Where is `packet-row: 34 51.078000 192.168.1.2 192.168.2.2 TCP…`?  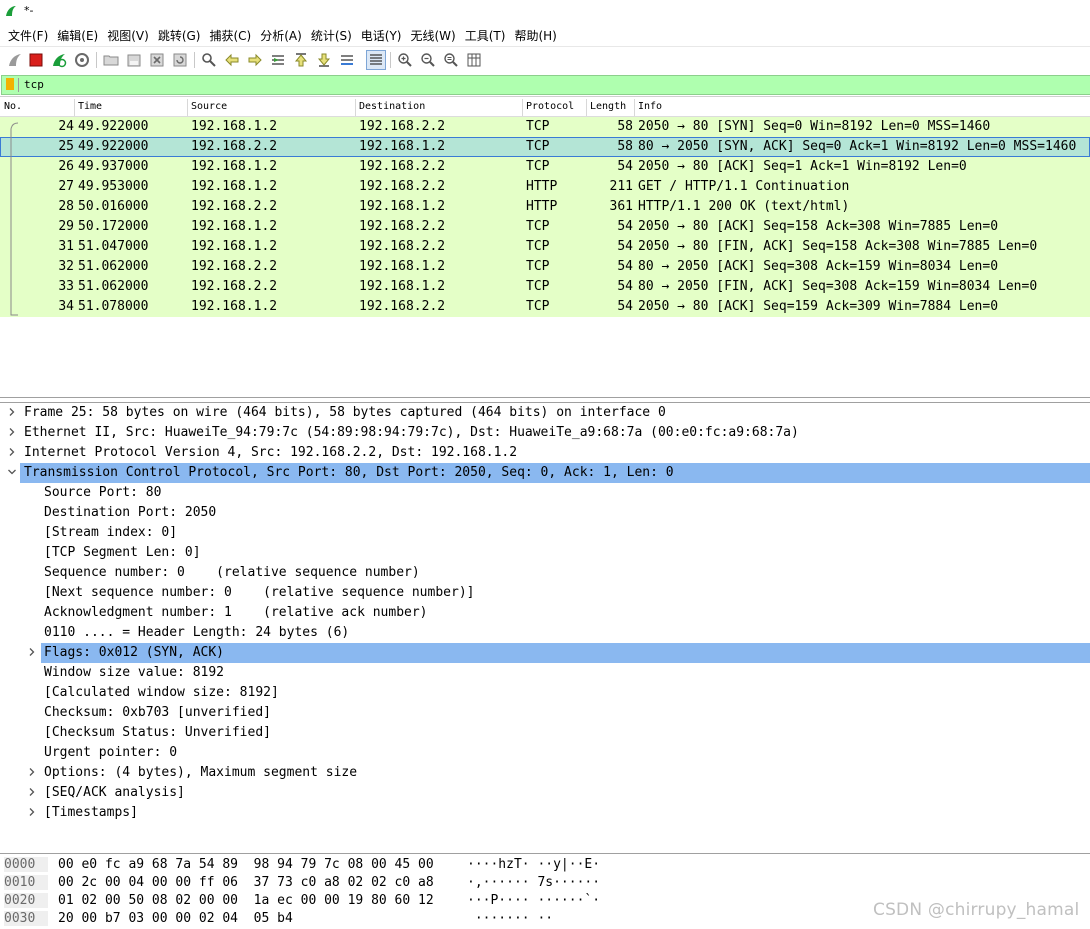
packet-row: 34 51.078000 192.168.1.2 192.168.2.2 TCP… is located at coordinates (545, 307).